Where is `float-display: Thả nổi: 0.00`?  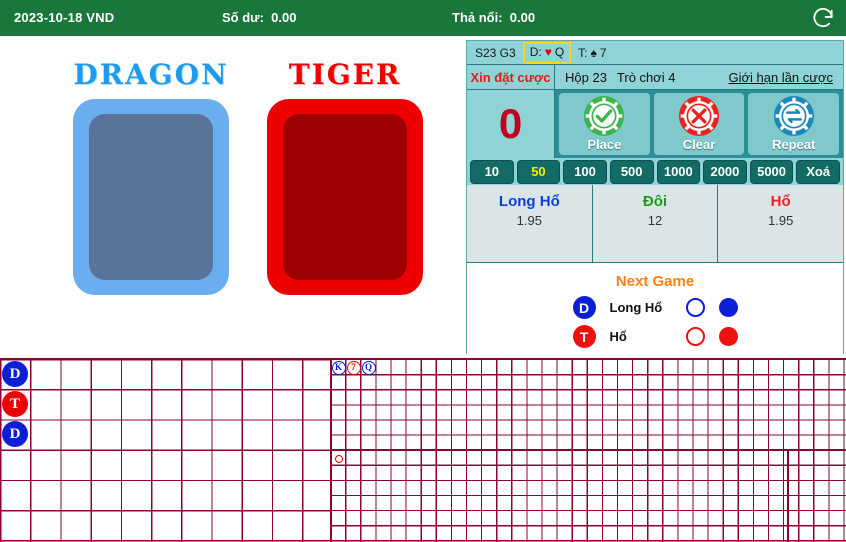 float-display: Thả nổi: 0.00 is located at coordinates (493, 17).